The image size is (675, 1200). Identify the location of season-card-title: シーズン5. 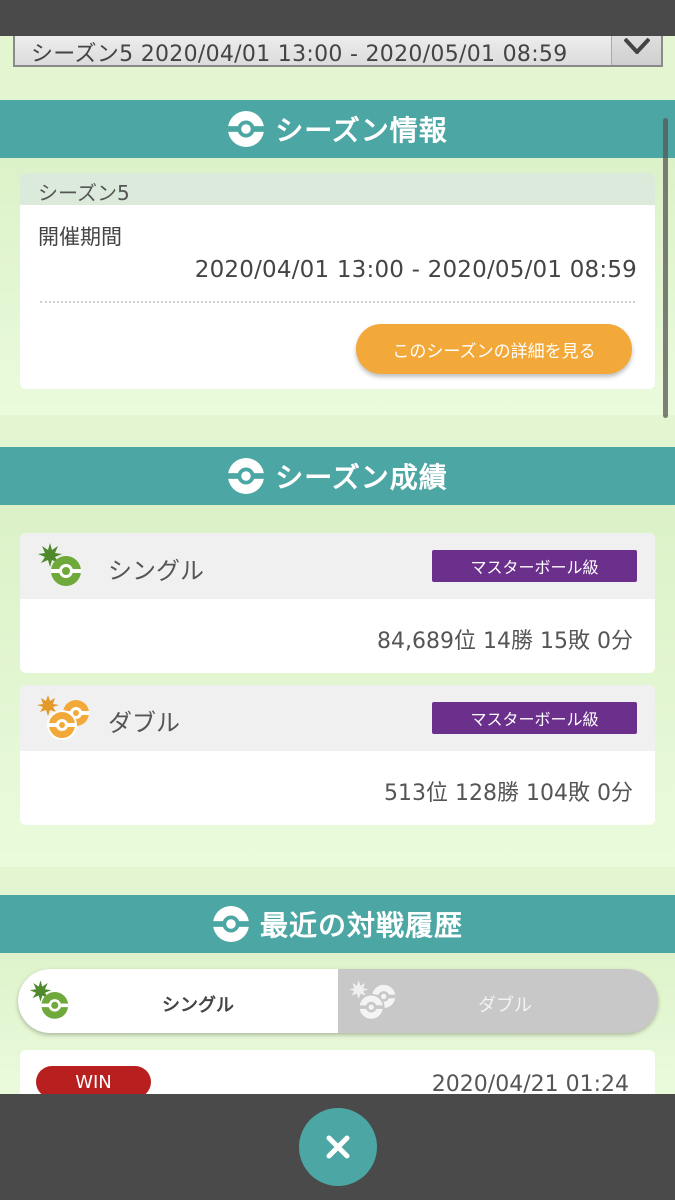
(337, 189).